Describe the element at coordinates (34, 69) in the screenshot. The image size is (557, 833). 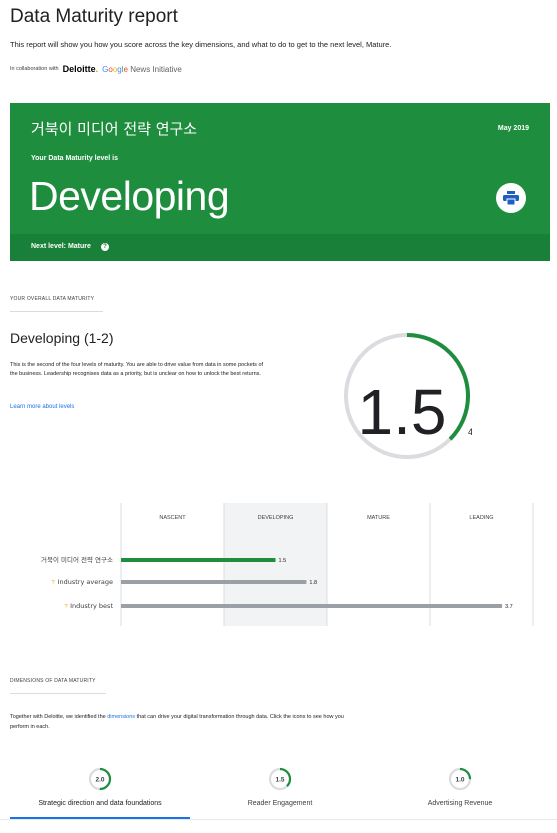
I see `collab-prefix: In collaboration with` at that location.